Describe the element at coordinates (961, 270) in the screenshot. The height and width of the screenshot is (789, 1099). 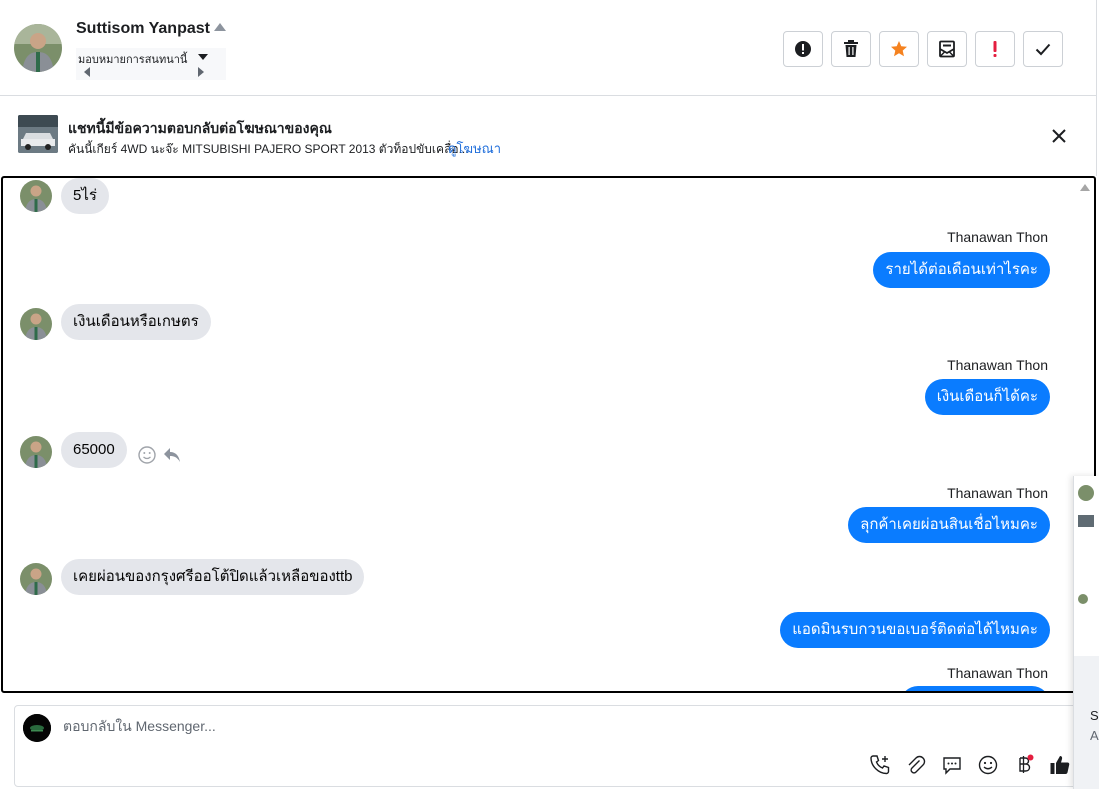
I see `outgoing-message: รายได้ต่อเดือนเท่าไรคะ` at that location.